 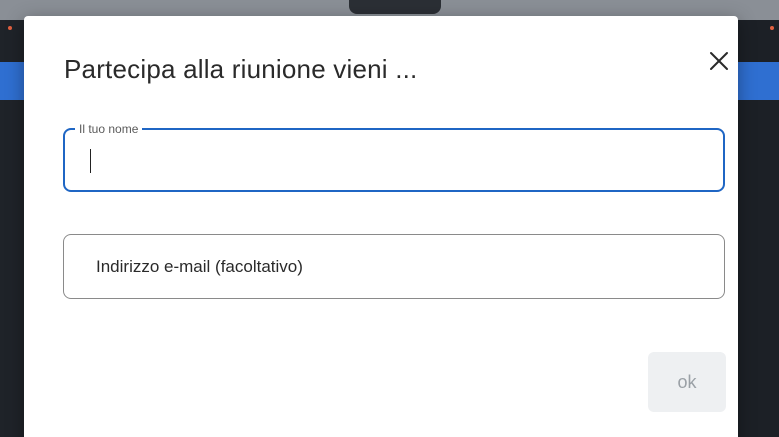 I want to click on ok-button: ok, so click(x=687, y=382).